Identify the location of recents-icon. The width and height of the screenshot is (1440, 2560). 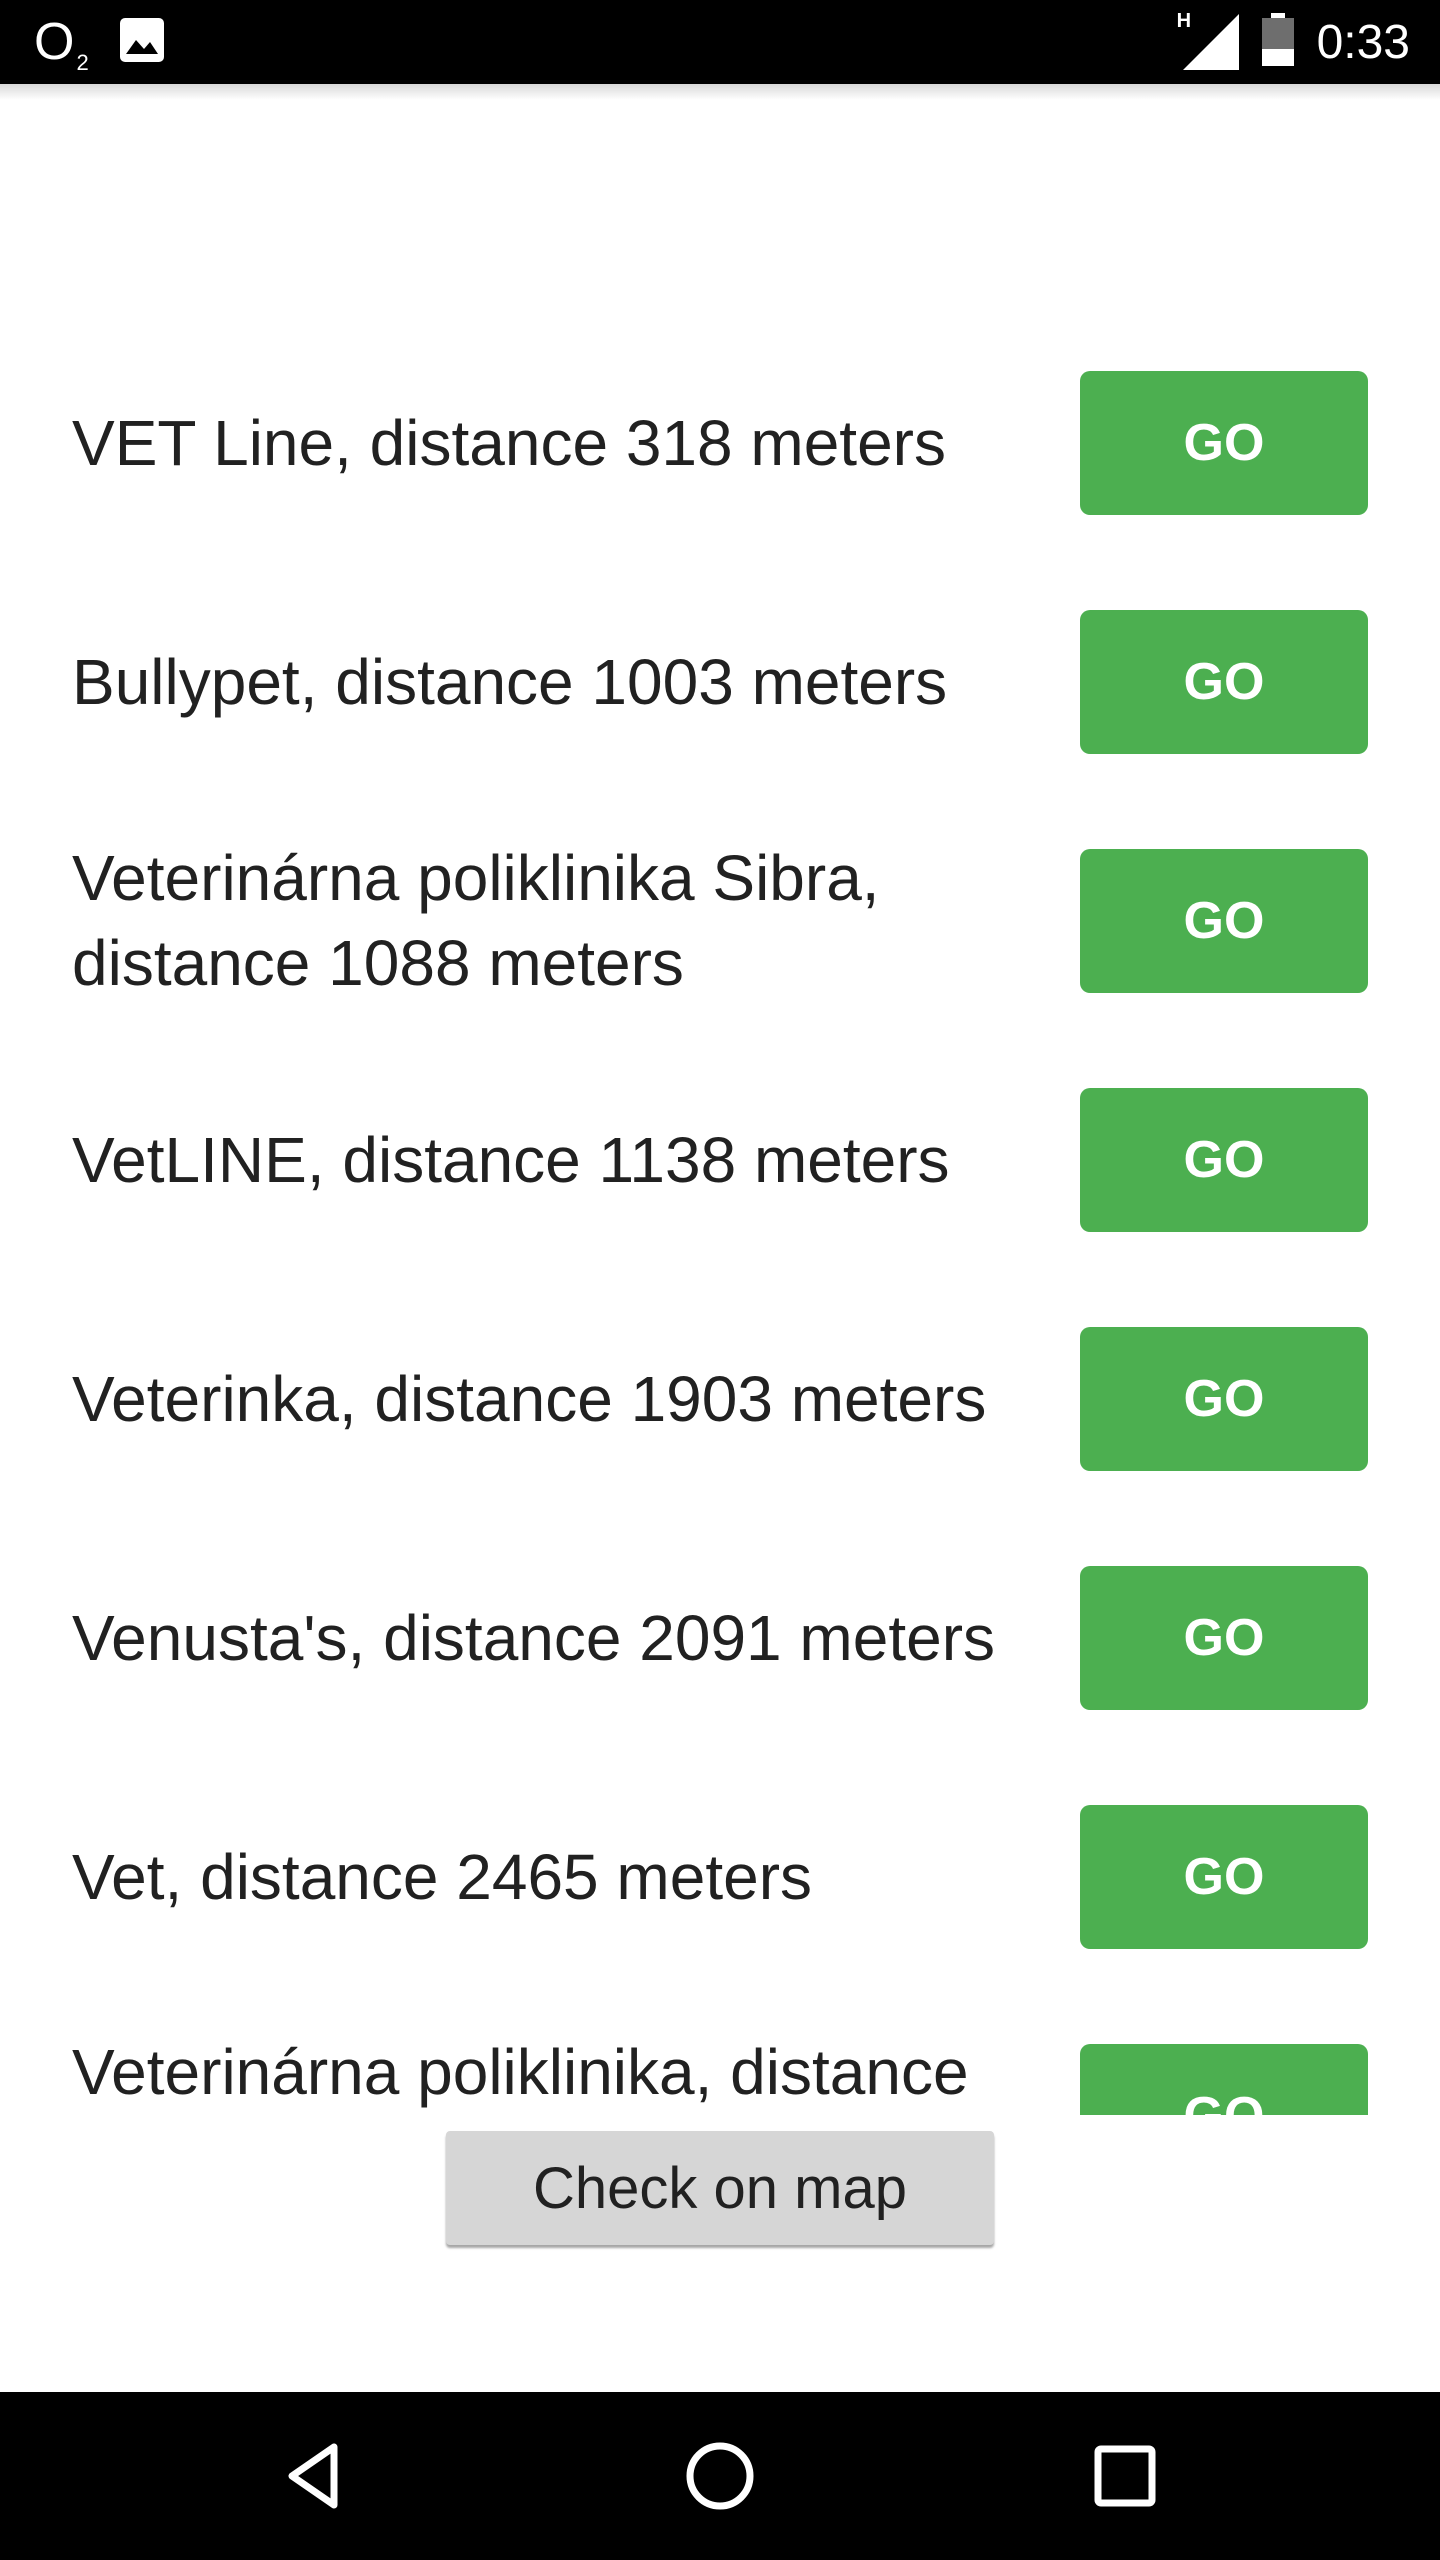
(1125, 2476).